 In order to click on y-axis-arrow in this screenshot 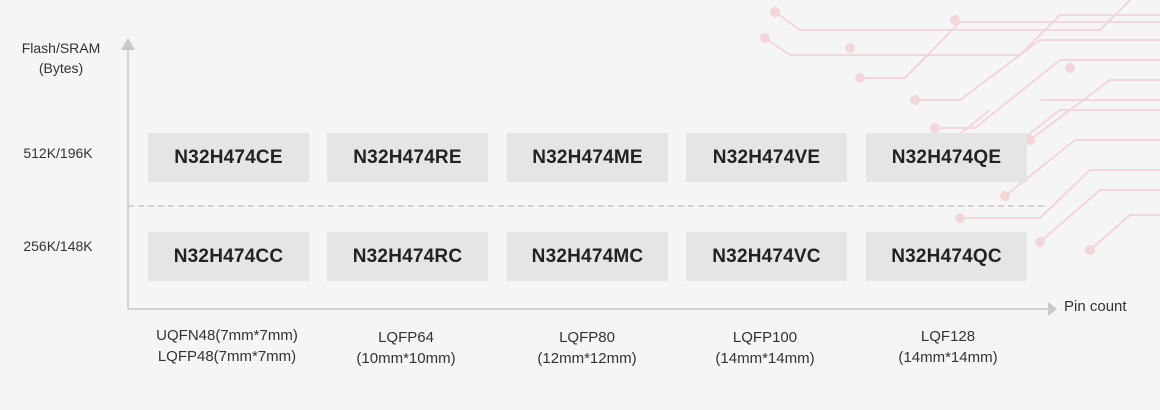, I will do `click(128, 44)`.